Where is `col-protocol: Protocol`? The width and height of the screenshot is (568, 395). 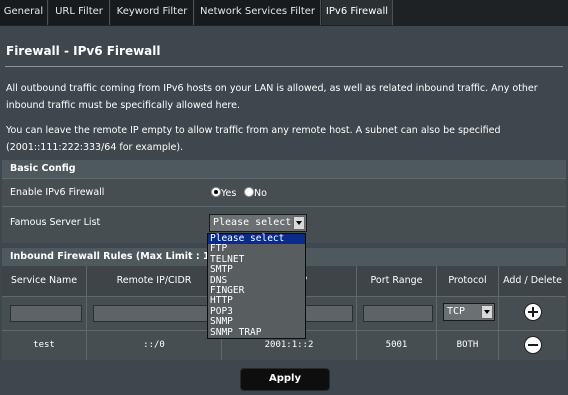 col-protocol: Protocol is located at coordinates (468, 281).